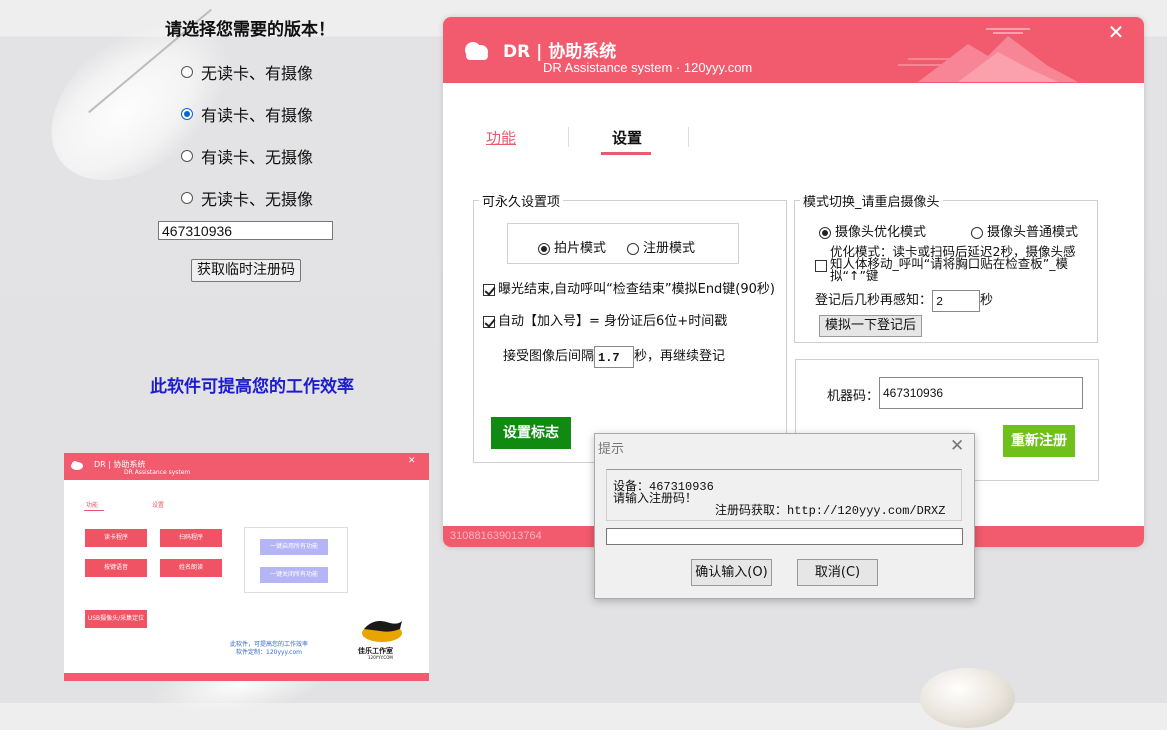  What do you see at coordinates (412, 461) in the screenshot?
I see `close-icon: ✕` at bounding box center [412, 461].